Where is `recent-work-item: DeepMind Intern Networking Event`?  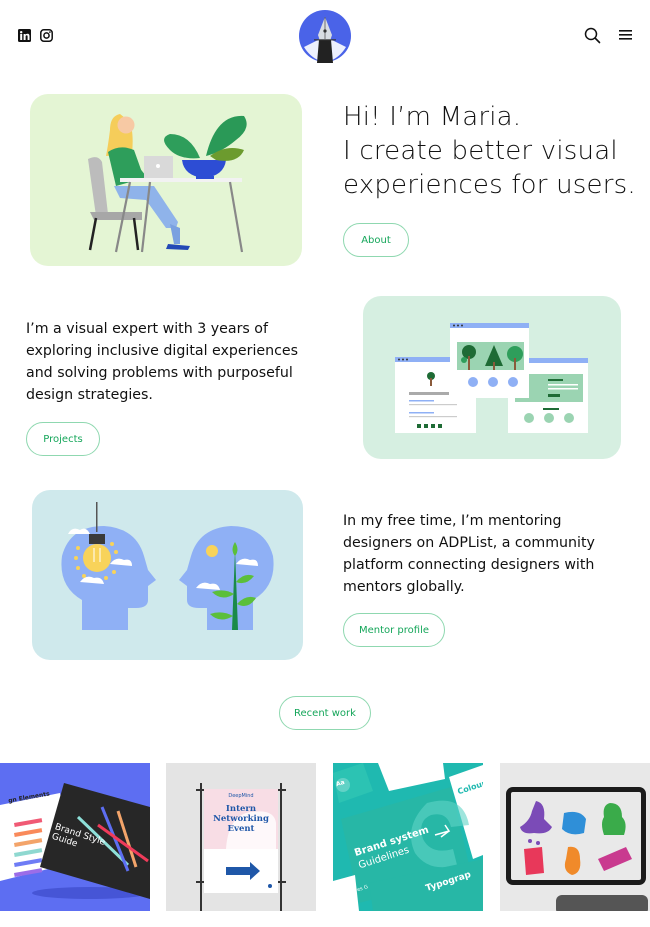
recent-work-item: DeepMind Intern Networking Event is located at coordinates (241, 837).